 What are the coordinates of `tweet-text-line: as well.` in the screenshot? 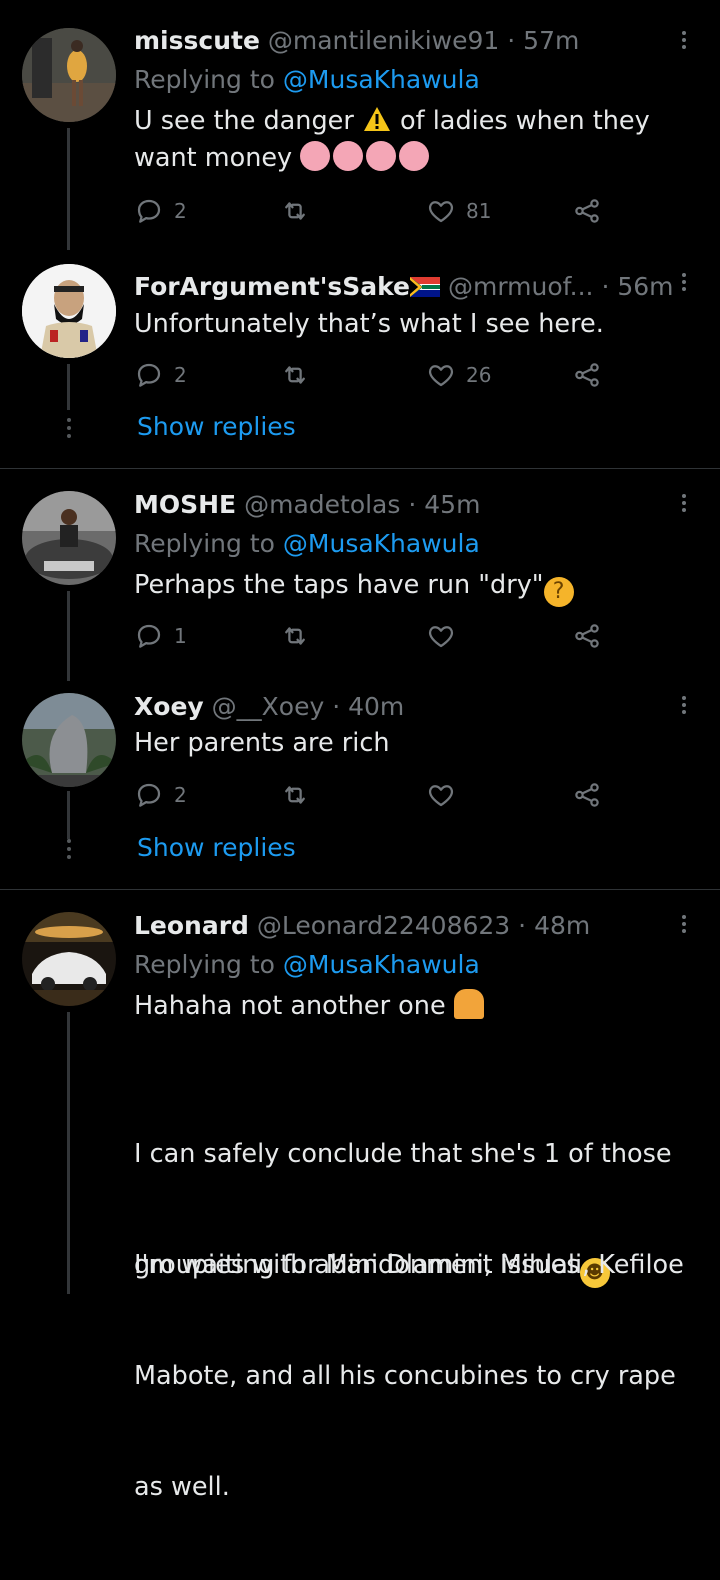 It's located at (182, 1487).